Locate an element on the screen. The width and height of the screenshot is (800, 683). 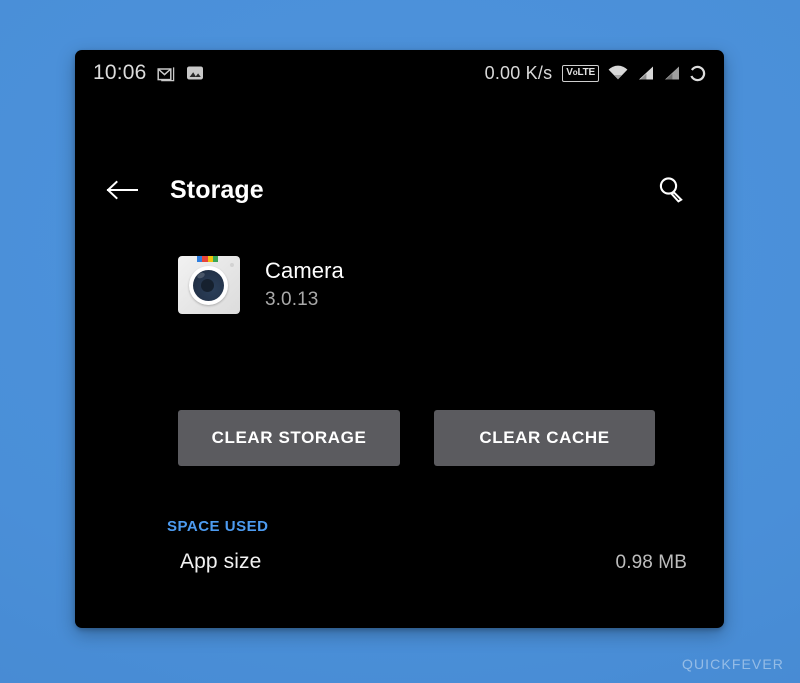
search-button is located at coordinates (671, 190).